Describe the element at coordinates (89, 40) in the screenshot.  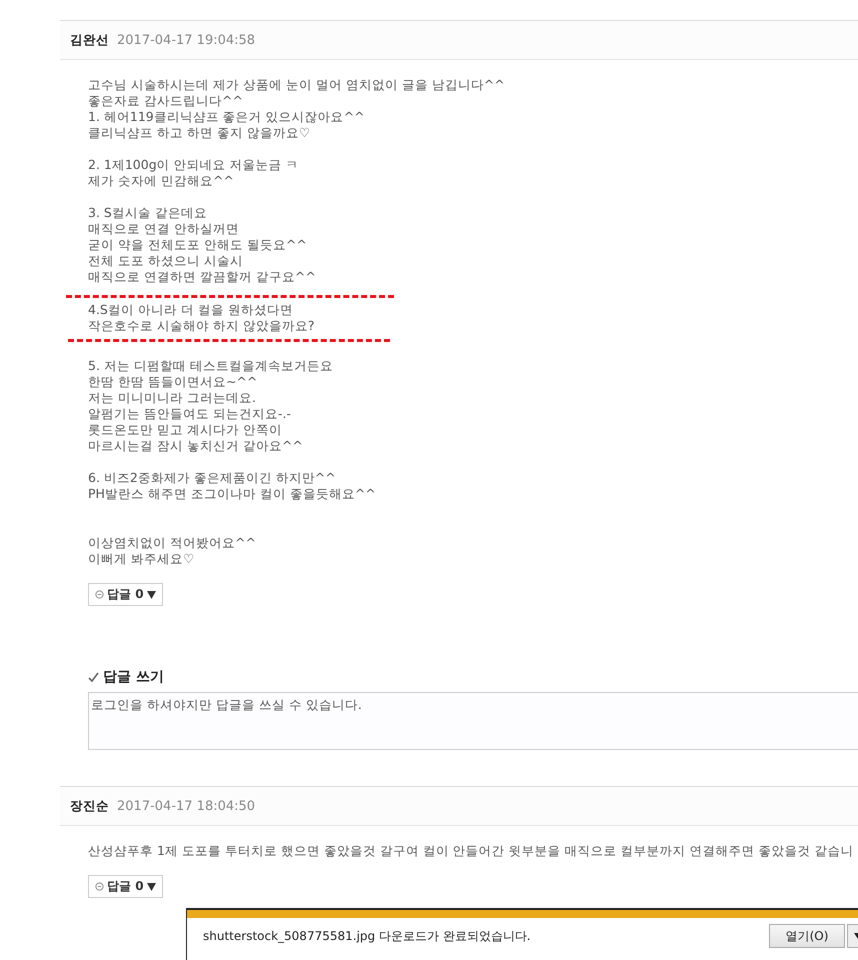
I see `author-name: 김완선` at that location.